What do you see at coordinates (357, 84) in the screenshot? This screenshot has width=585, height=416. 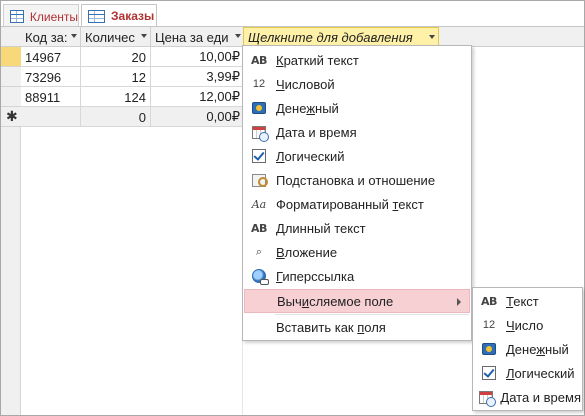 I see `menu-item-number: 12 Числовой` at bounding box center [357, 84].